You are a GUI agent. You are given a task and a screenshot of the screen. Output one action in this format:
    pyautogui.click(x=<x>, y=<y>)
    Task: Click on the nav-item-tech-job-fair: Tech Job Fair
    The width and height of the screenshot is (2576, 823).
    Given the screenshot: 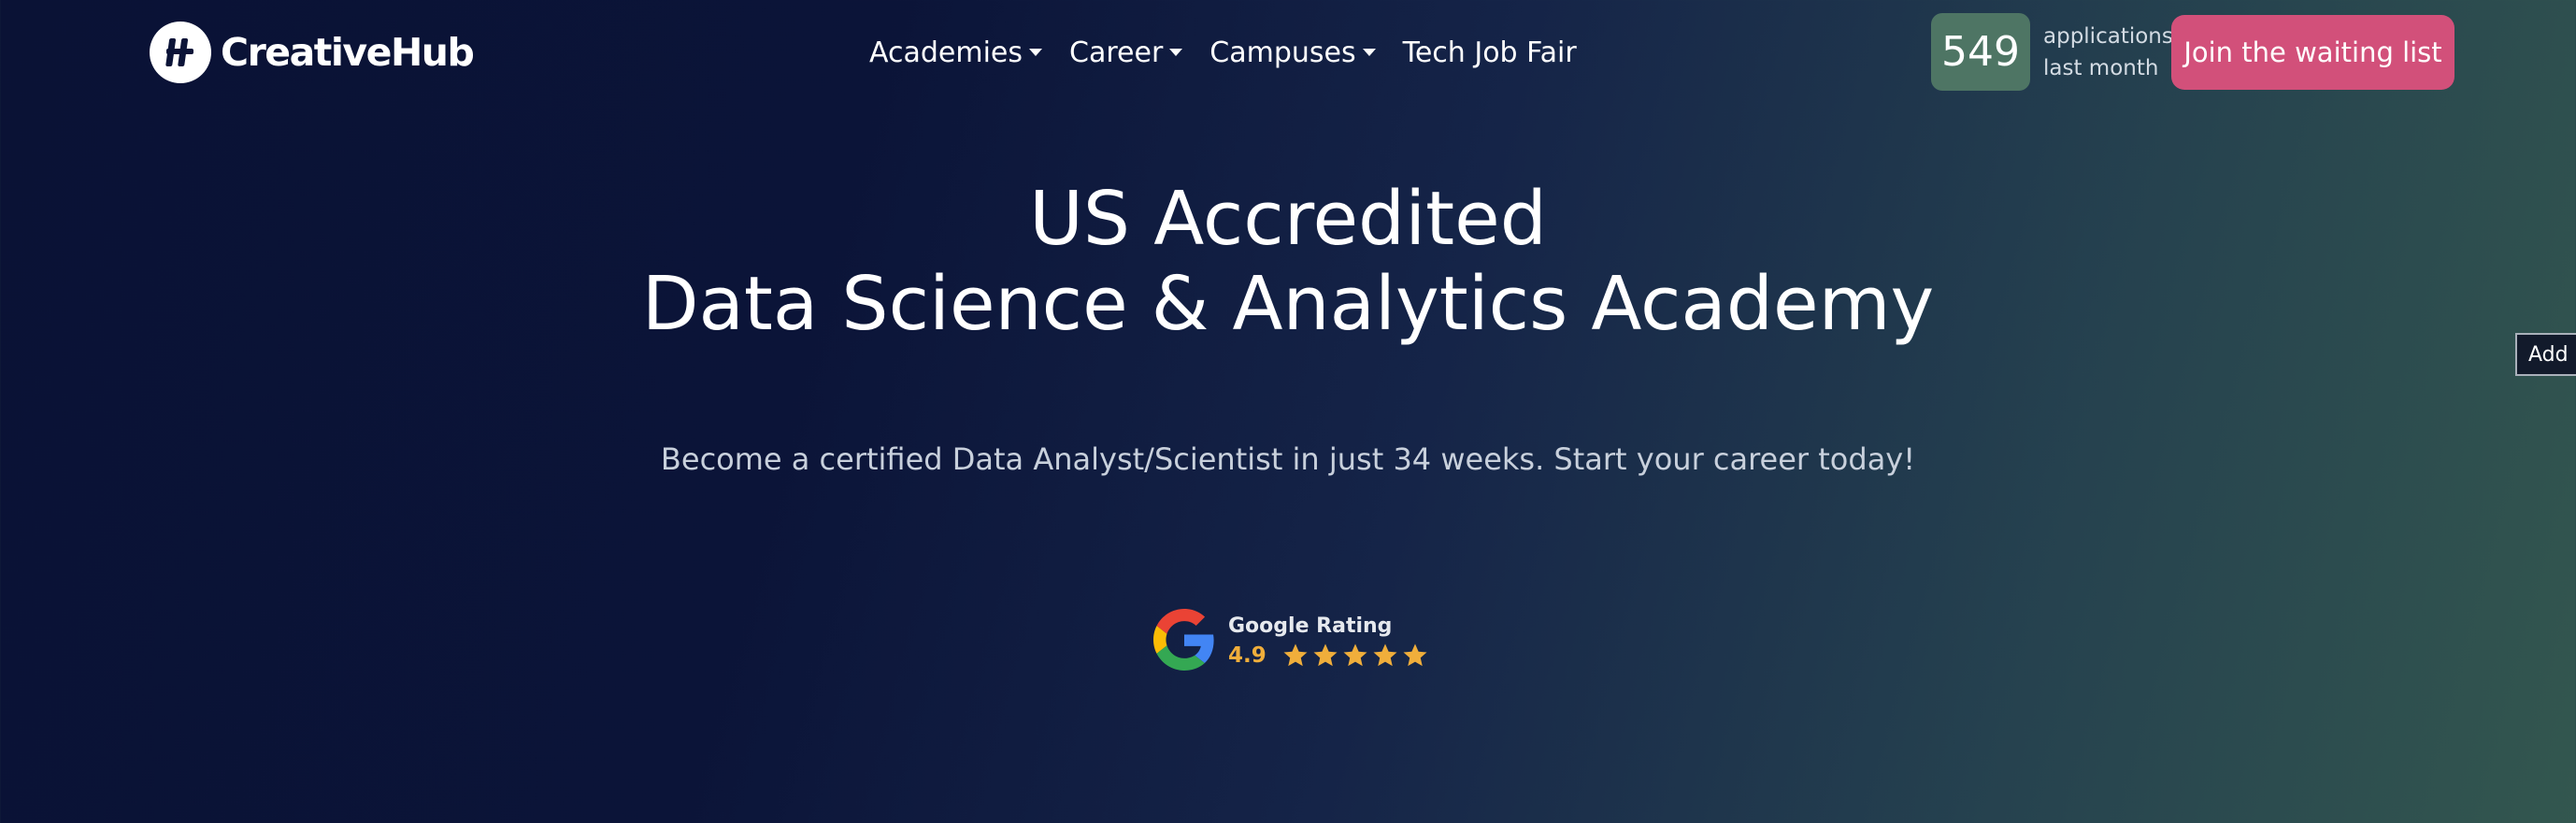 What is the action you would take?
    pyautogui.click(x=1490, y=52)
    